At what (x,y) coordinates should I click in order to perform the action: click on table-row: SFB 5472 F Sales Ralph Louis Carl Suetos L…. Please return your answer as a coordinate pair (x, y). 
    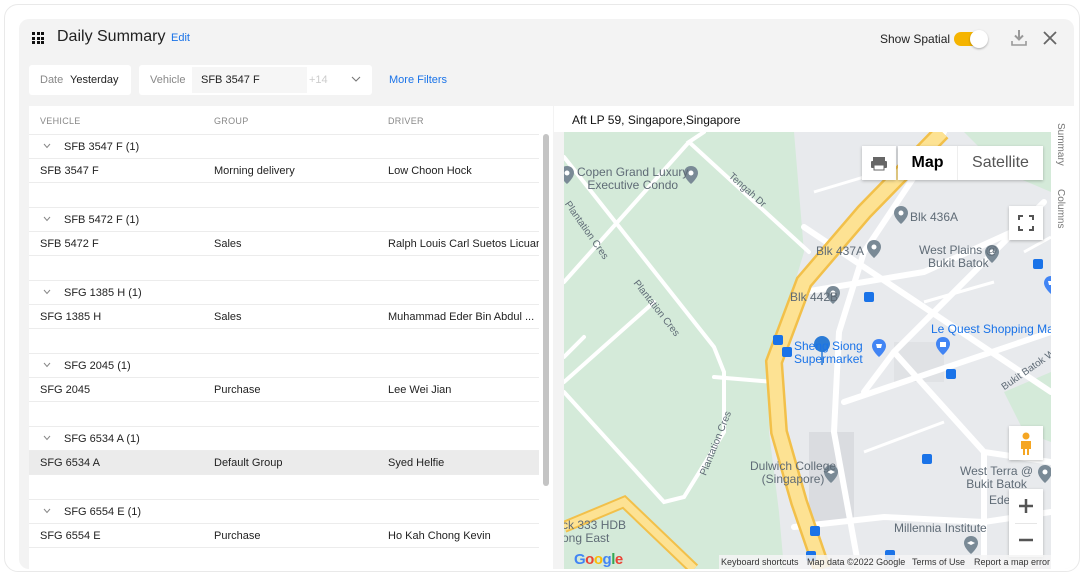
    Looking at the image, I should click on (289, 244).